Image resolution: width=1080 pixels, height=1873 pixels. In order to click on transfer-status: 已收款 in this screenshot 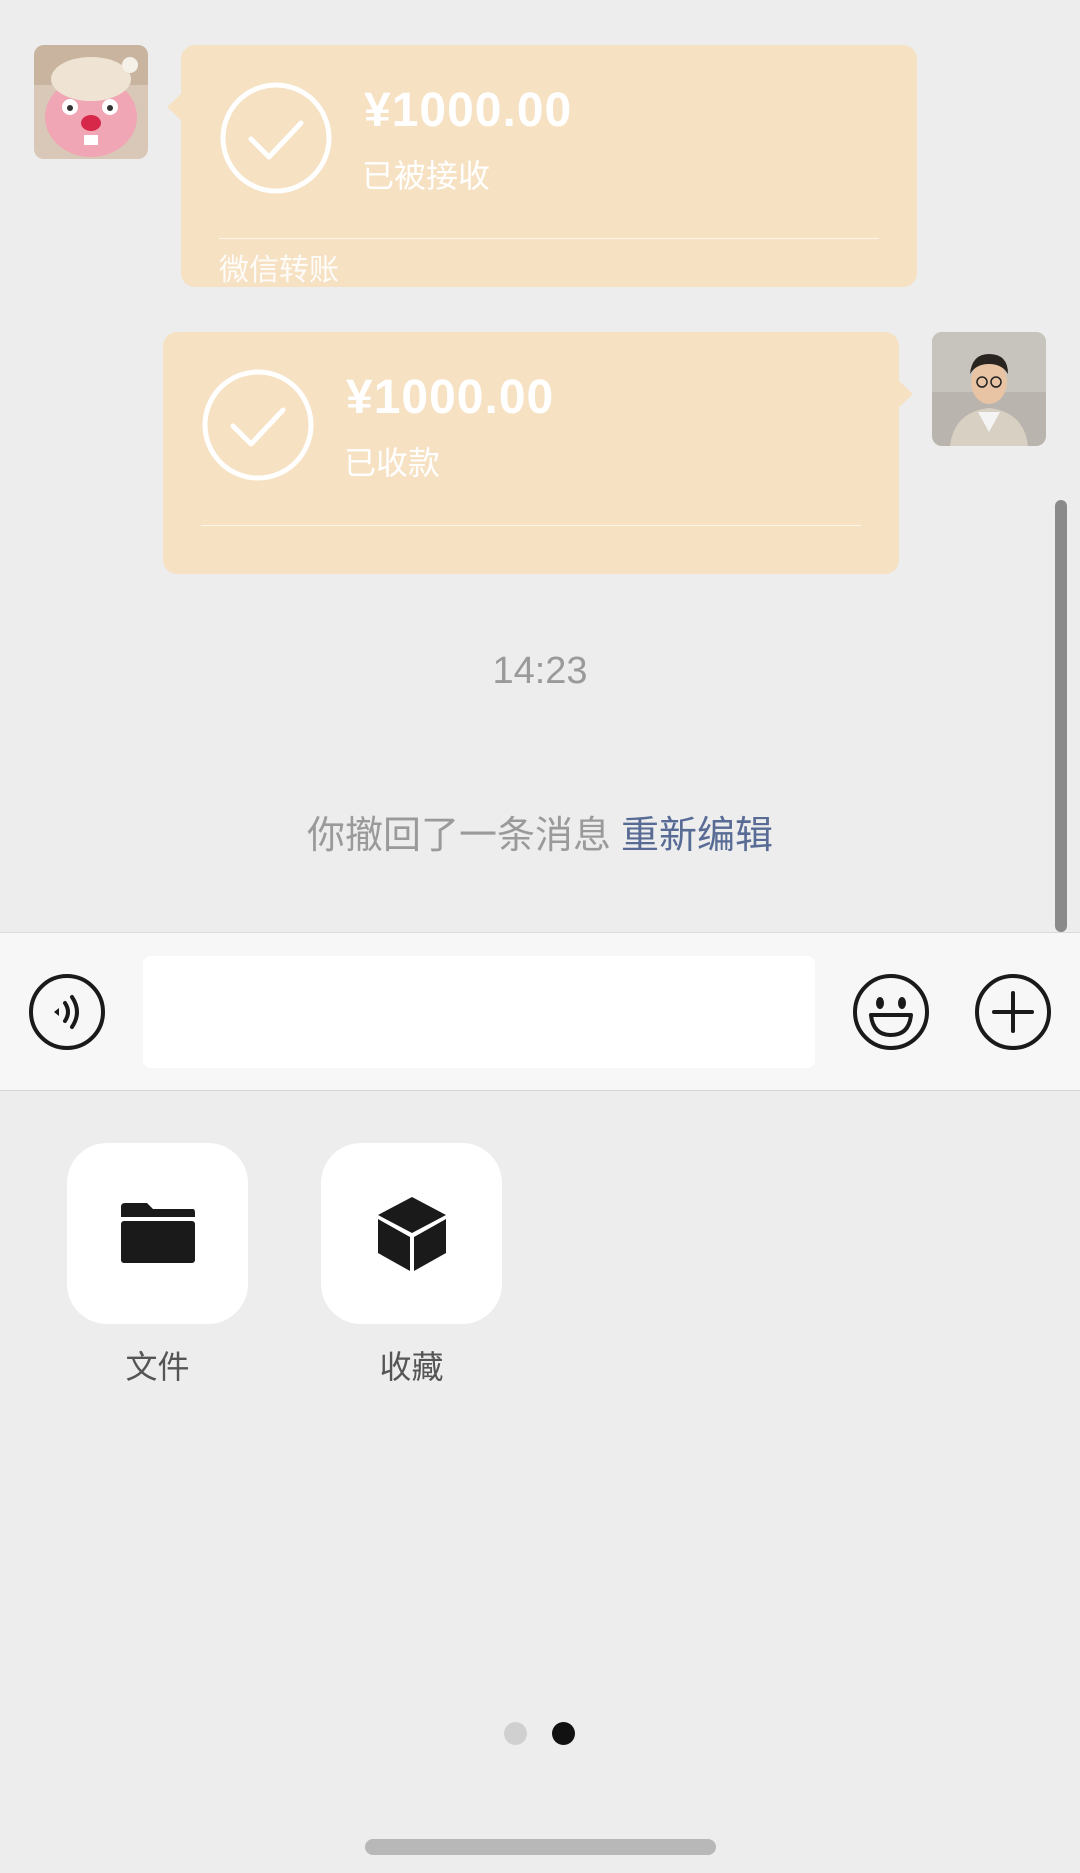, I will do `click(392, 463)`.